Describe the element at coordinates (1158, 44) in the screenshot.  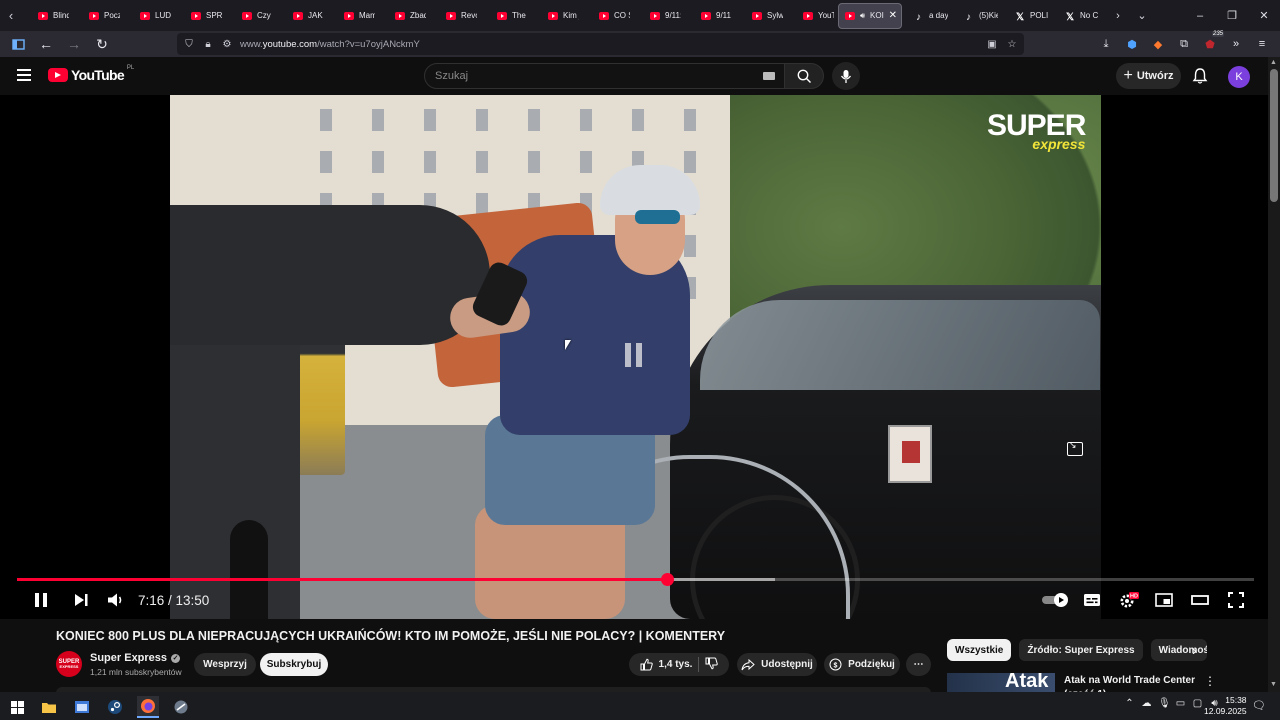
I see `extension-icon: ◆` at that location.